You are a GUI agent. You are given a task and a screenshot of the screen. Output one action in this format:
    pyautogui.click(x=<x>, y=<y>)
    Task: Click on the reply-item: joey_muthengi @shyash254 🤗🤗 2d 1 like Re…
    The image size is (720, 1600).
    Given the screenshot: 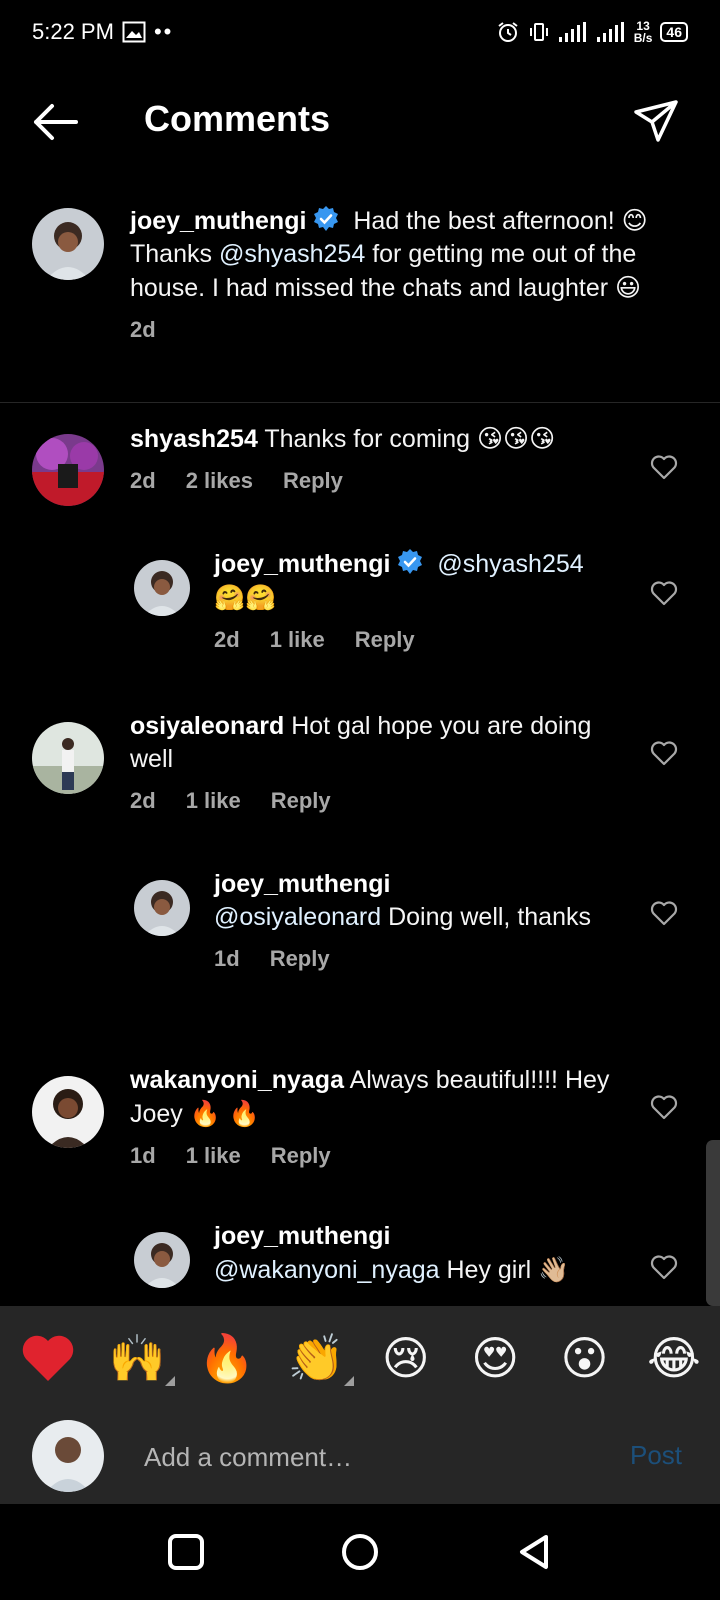 What is the action you would take?
    pyautogui.click(x=404, y=600)
    